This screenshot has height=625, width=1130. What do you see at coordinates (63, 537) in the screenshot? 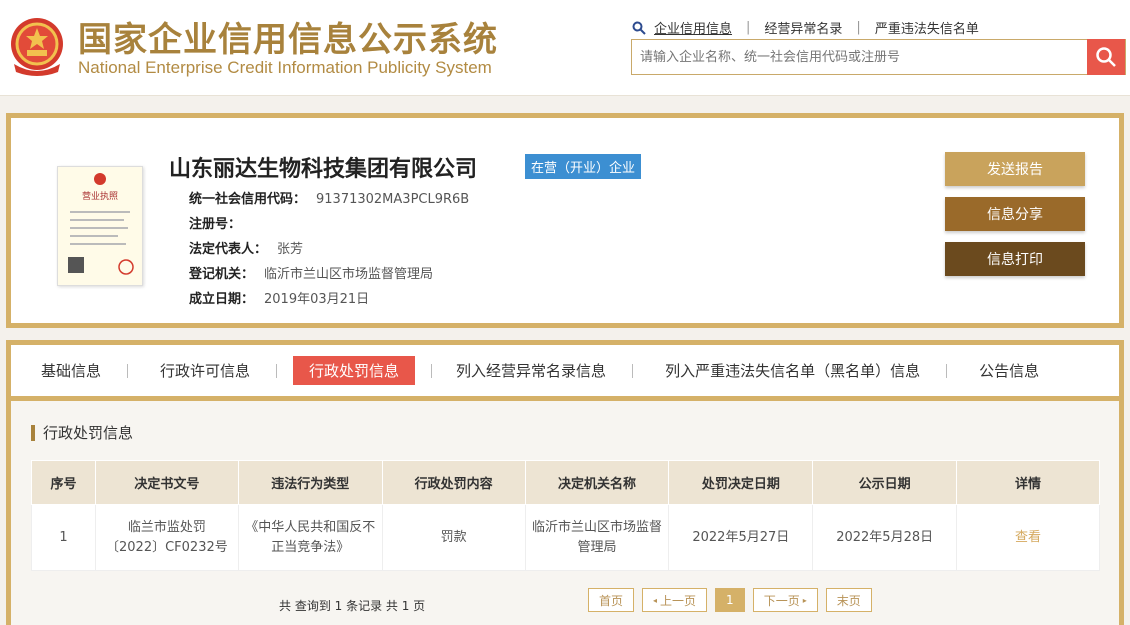
I see `cell-index: 1` at bounding box center [63, 537].